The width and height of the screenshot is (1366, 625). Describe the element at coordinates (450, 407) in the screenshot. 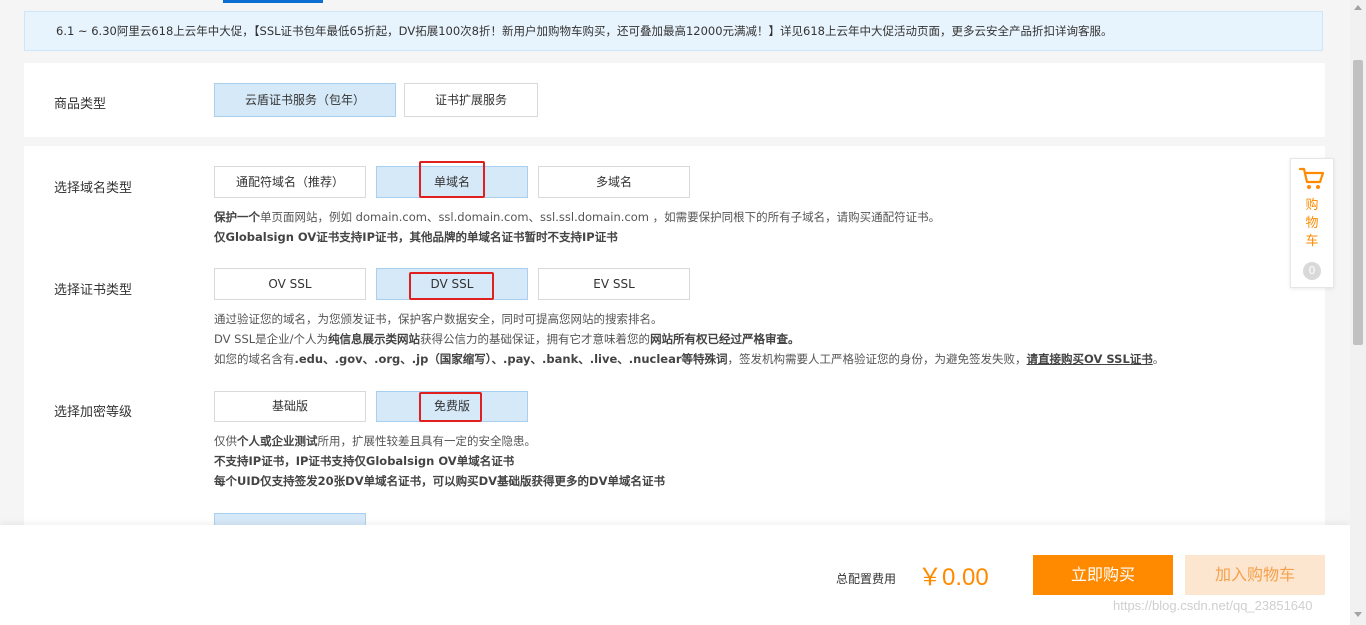

I see `highlight-box-free-edition` at that location.